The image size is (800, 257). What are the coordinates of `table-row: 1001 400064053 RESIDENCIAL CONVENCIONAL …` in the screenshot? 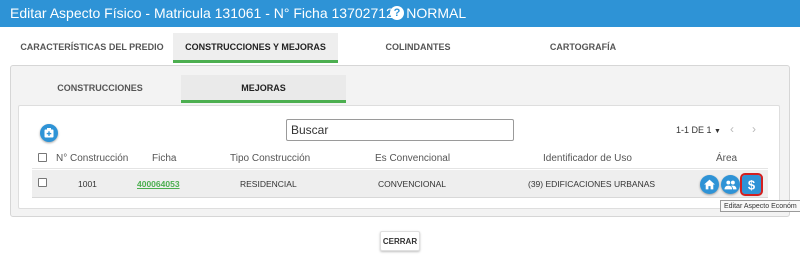 It's located at (400, 184).